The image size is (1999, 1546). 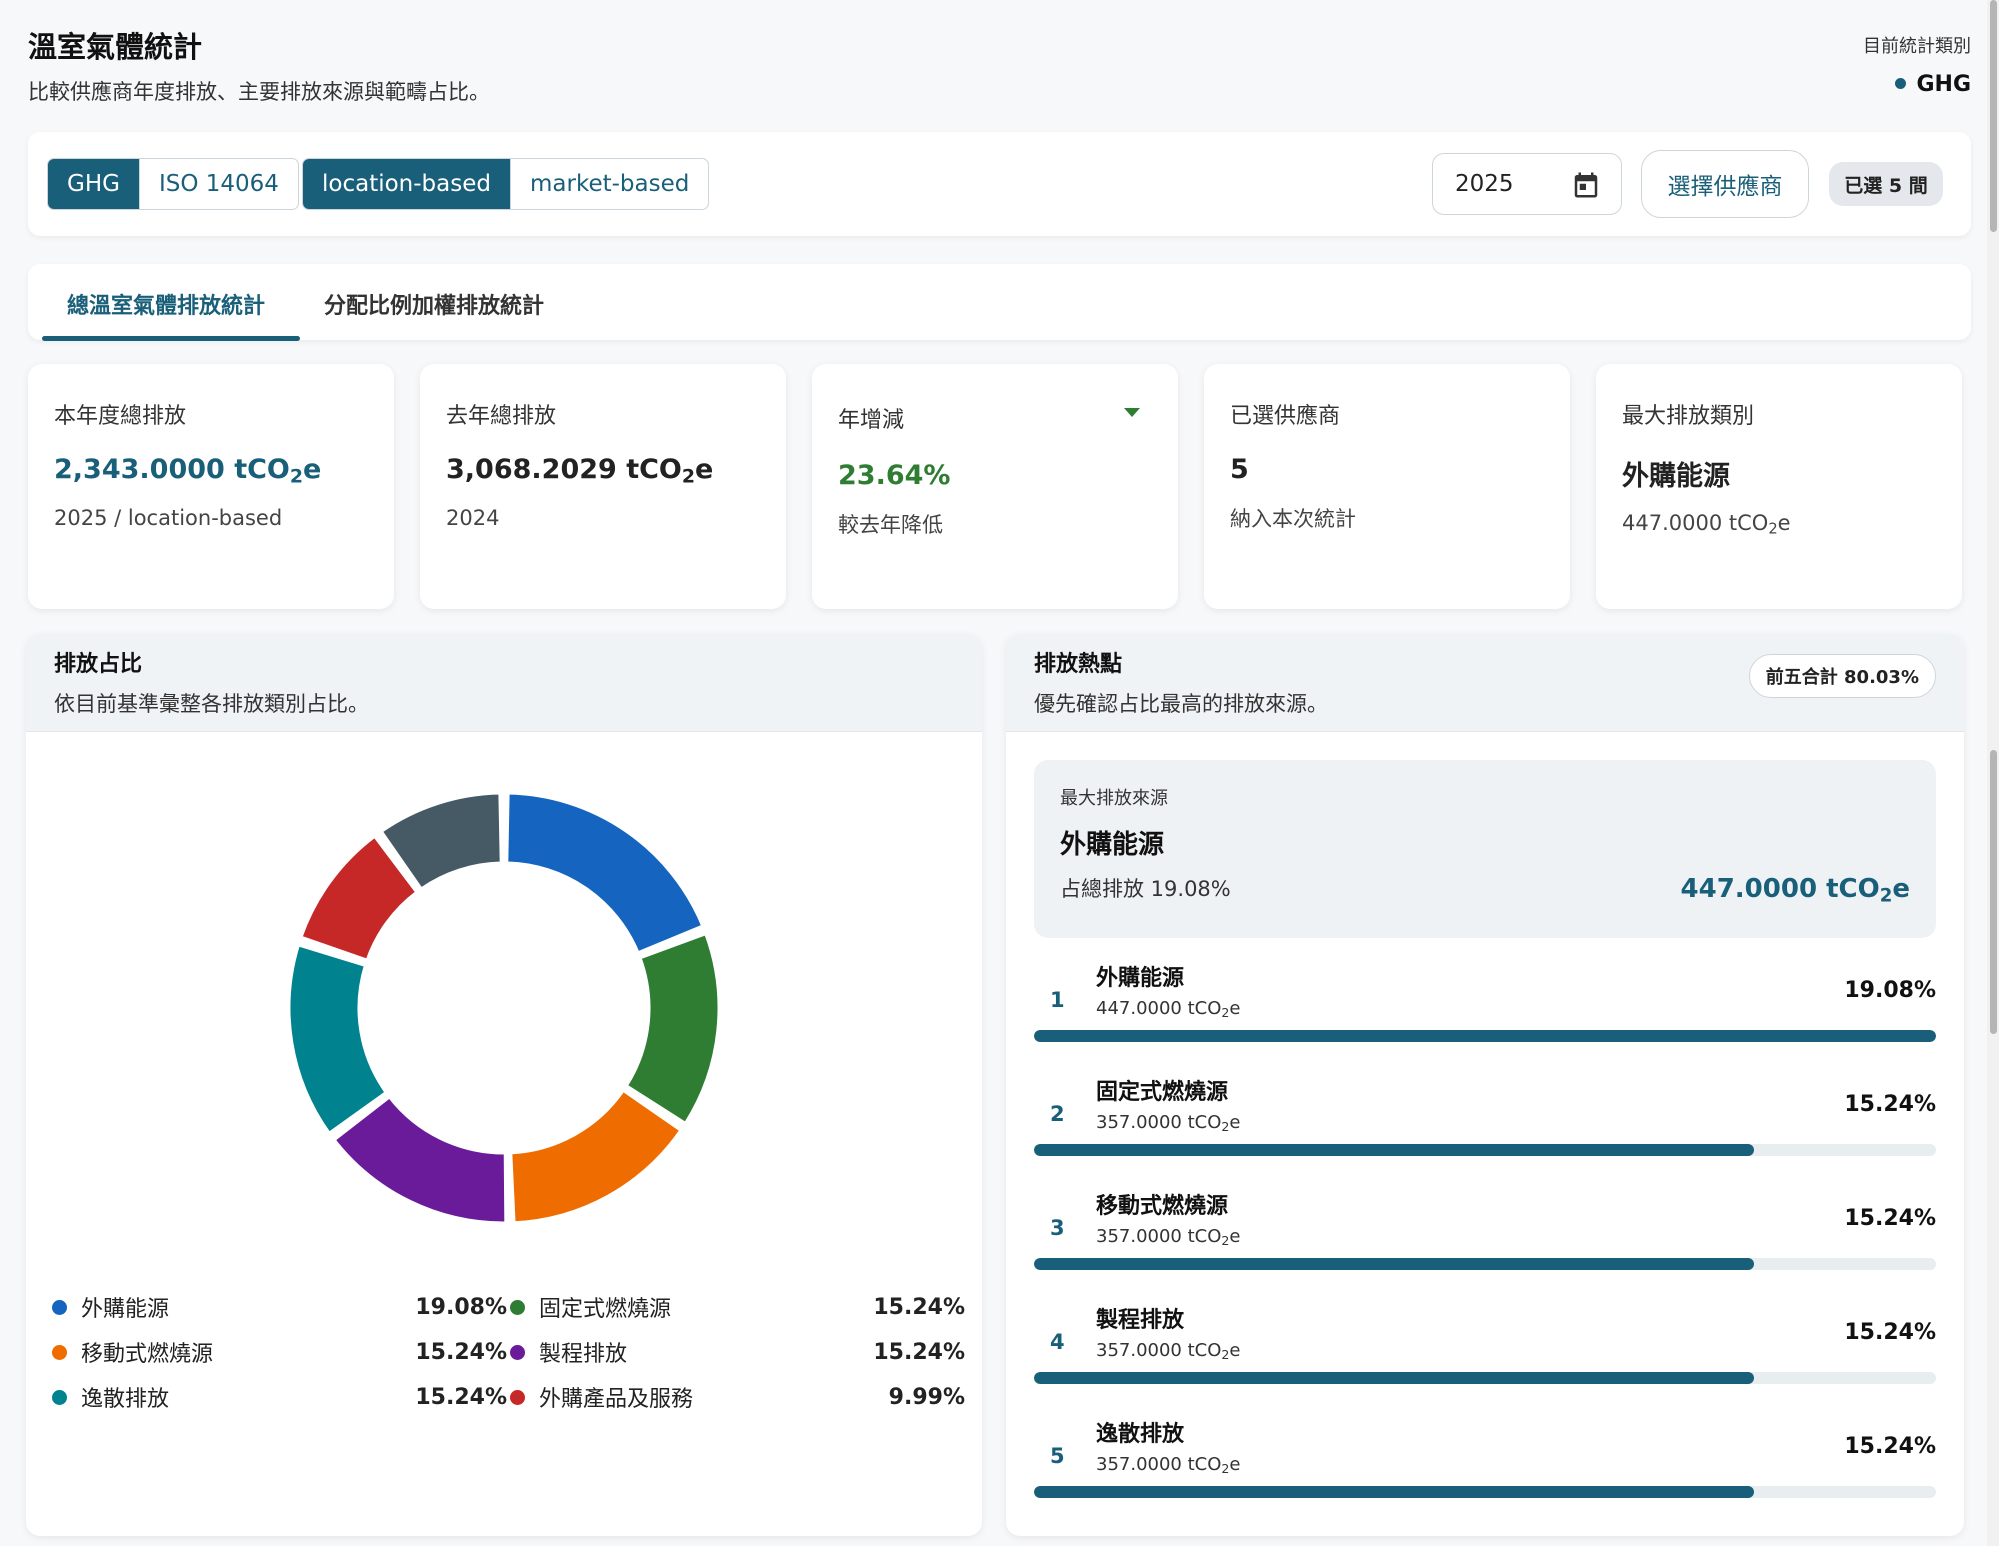 I want to click on legend-item: 製程排放 15.24%, so click(x=737, y=1352).